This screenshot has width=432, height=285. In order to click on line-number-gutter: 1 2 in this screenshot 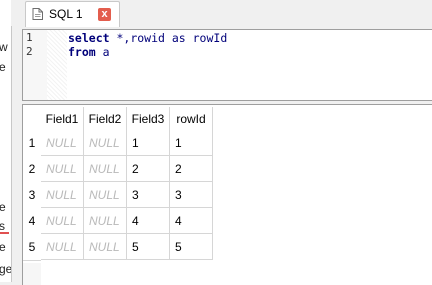, I will do `click(35, 65)`.